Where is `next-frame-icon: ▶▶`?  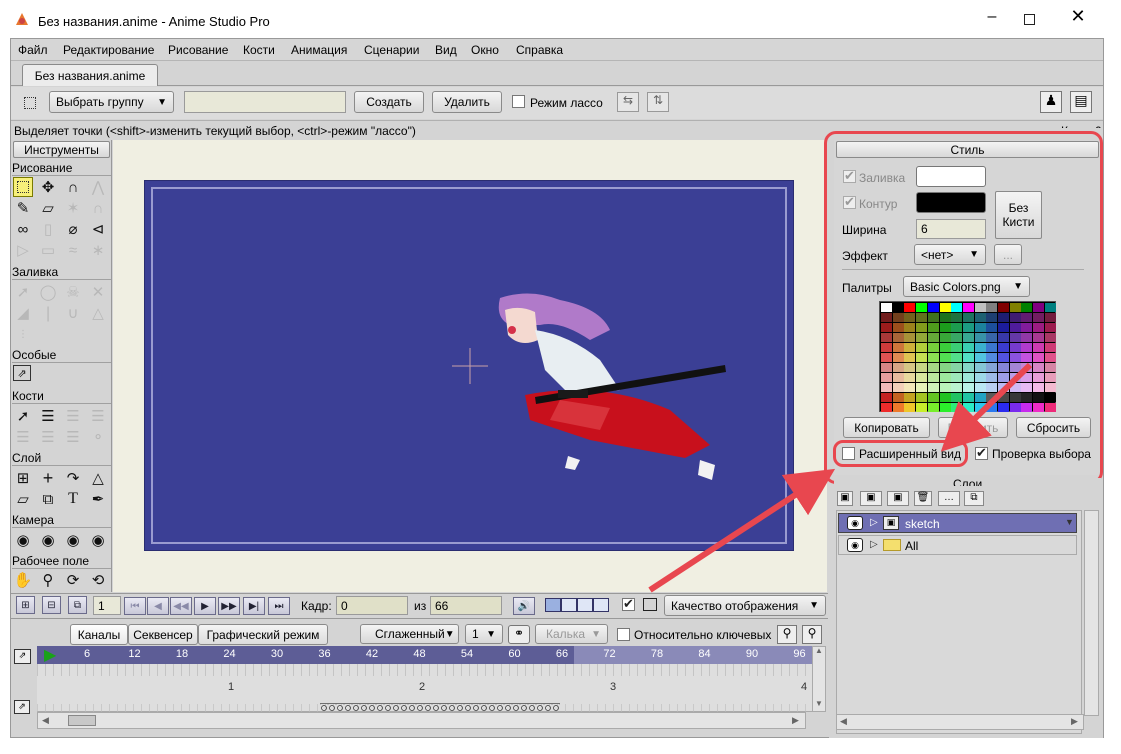 next-frame-icon: ▶▶ is located at coordinates (229, 606).